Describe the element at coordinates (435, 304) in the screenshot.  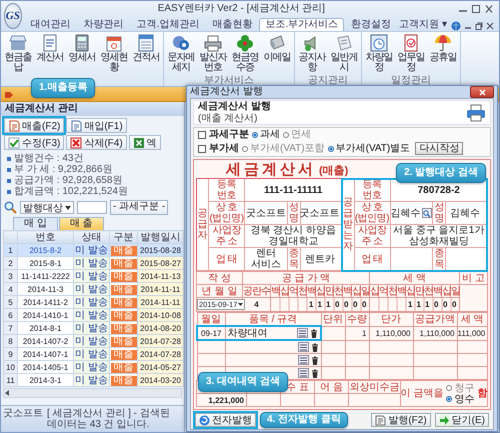
I see `amount-digits: 111000` at that location.